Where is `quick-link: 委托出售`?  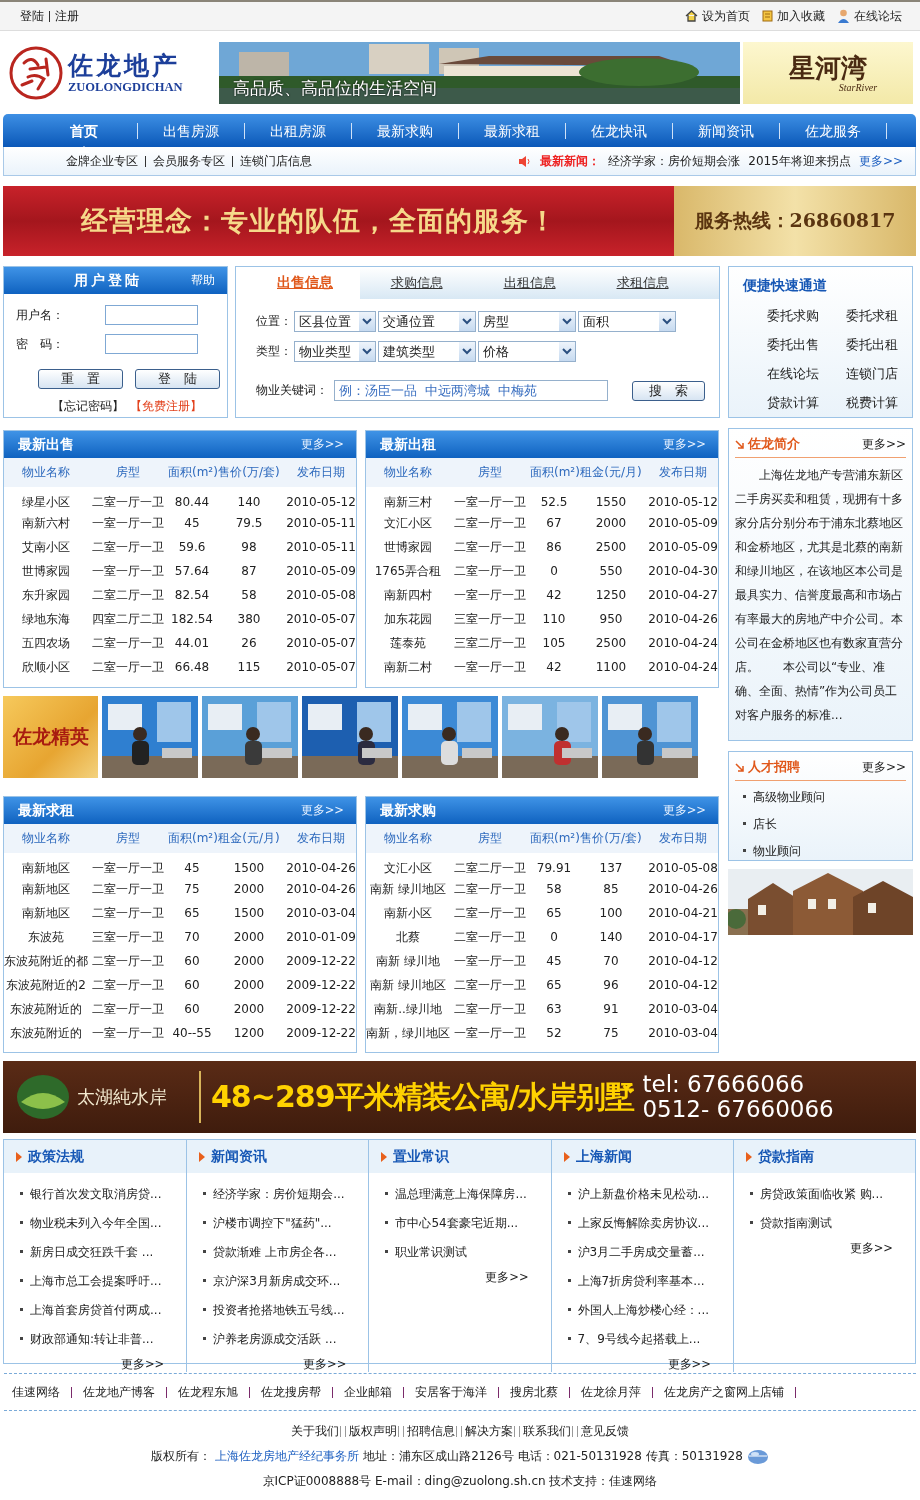
quick-link: 委托出售 is located at coordinates (806, 345).